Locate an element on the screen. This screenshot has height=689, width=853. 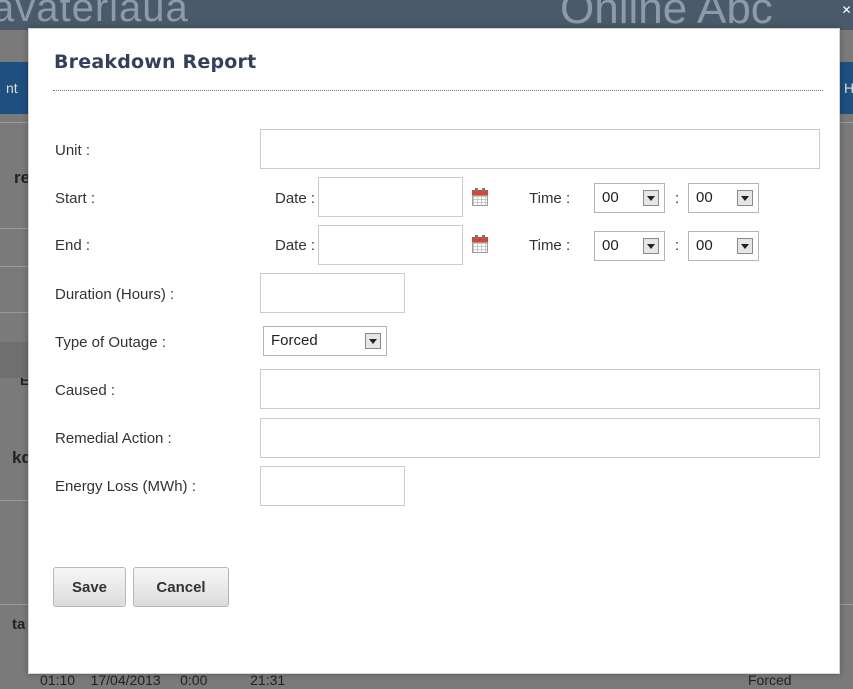
background-table-row: 01:10 17/04/2013 0:00 21:31 is located at coordinates (163, 680).